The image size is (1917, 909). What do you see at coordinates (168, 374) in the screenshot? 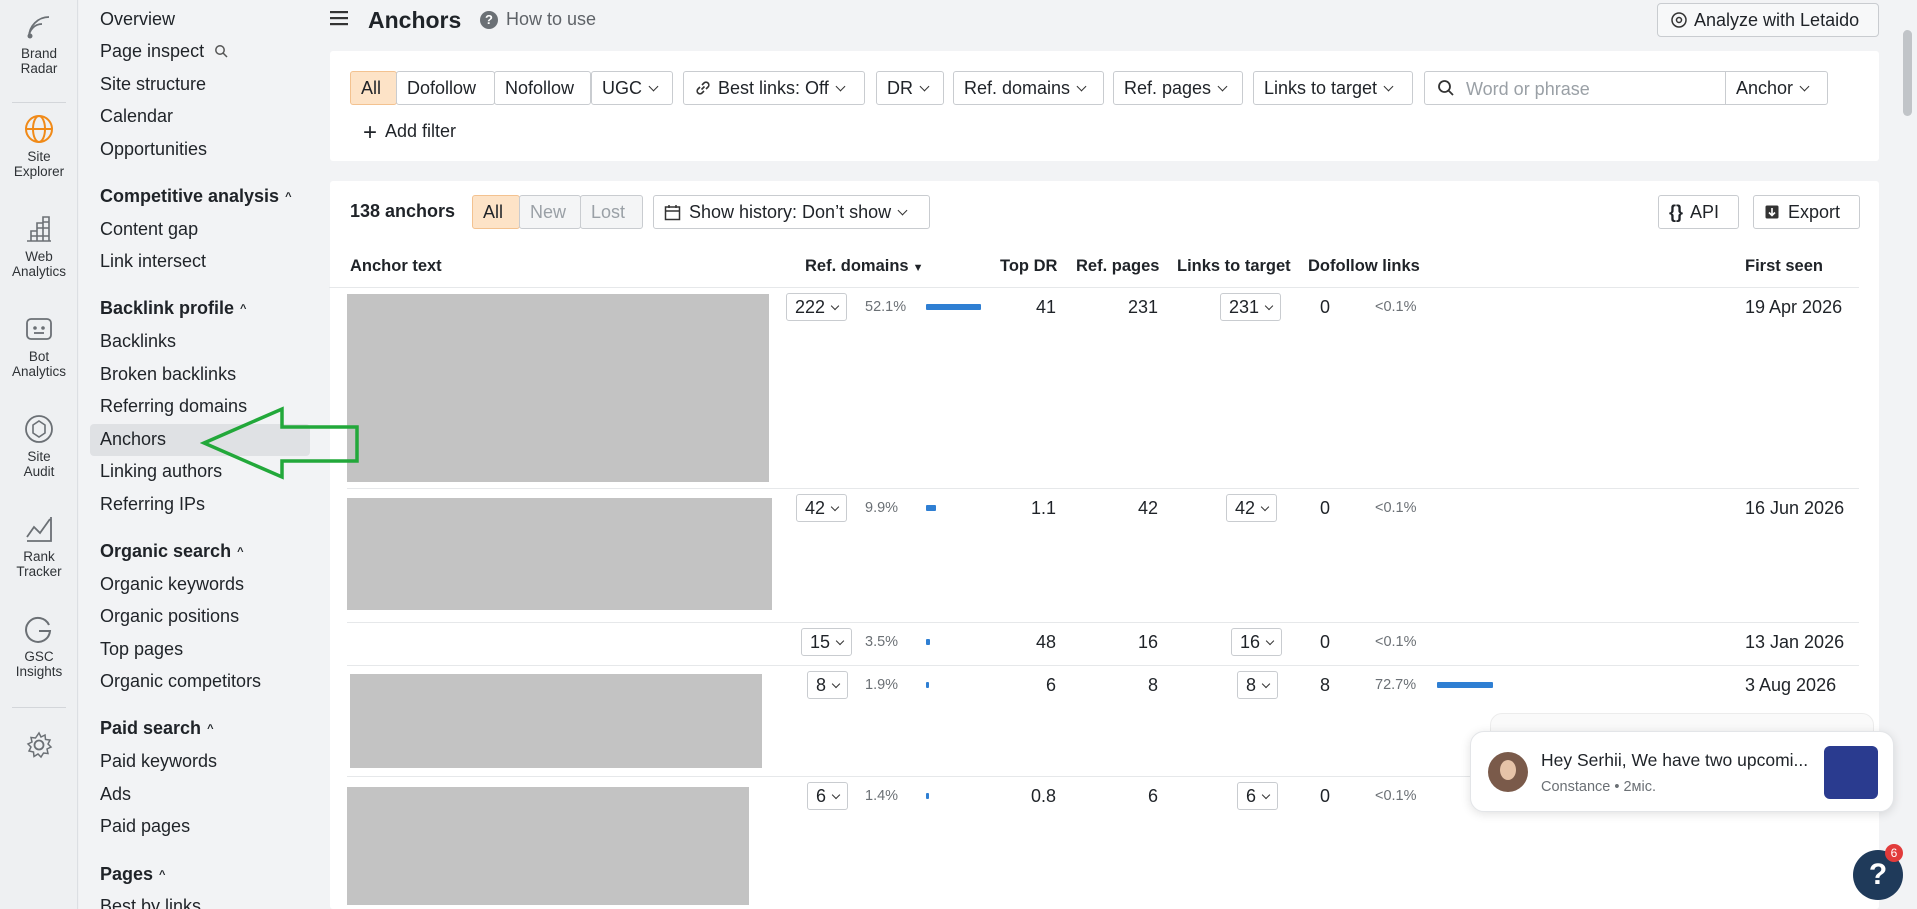
I see `nav-broken-backlinks: Broken backlinks` at bounding box center [168, 374].